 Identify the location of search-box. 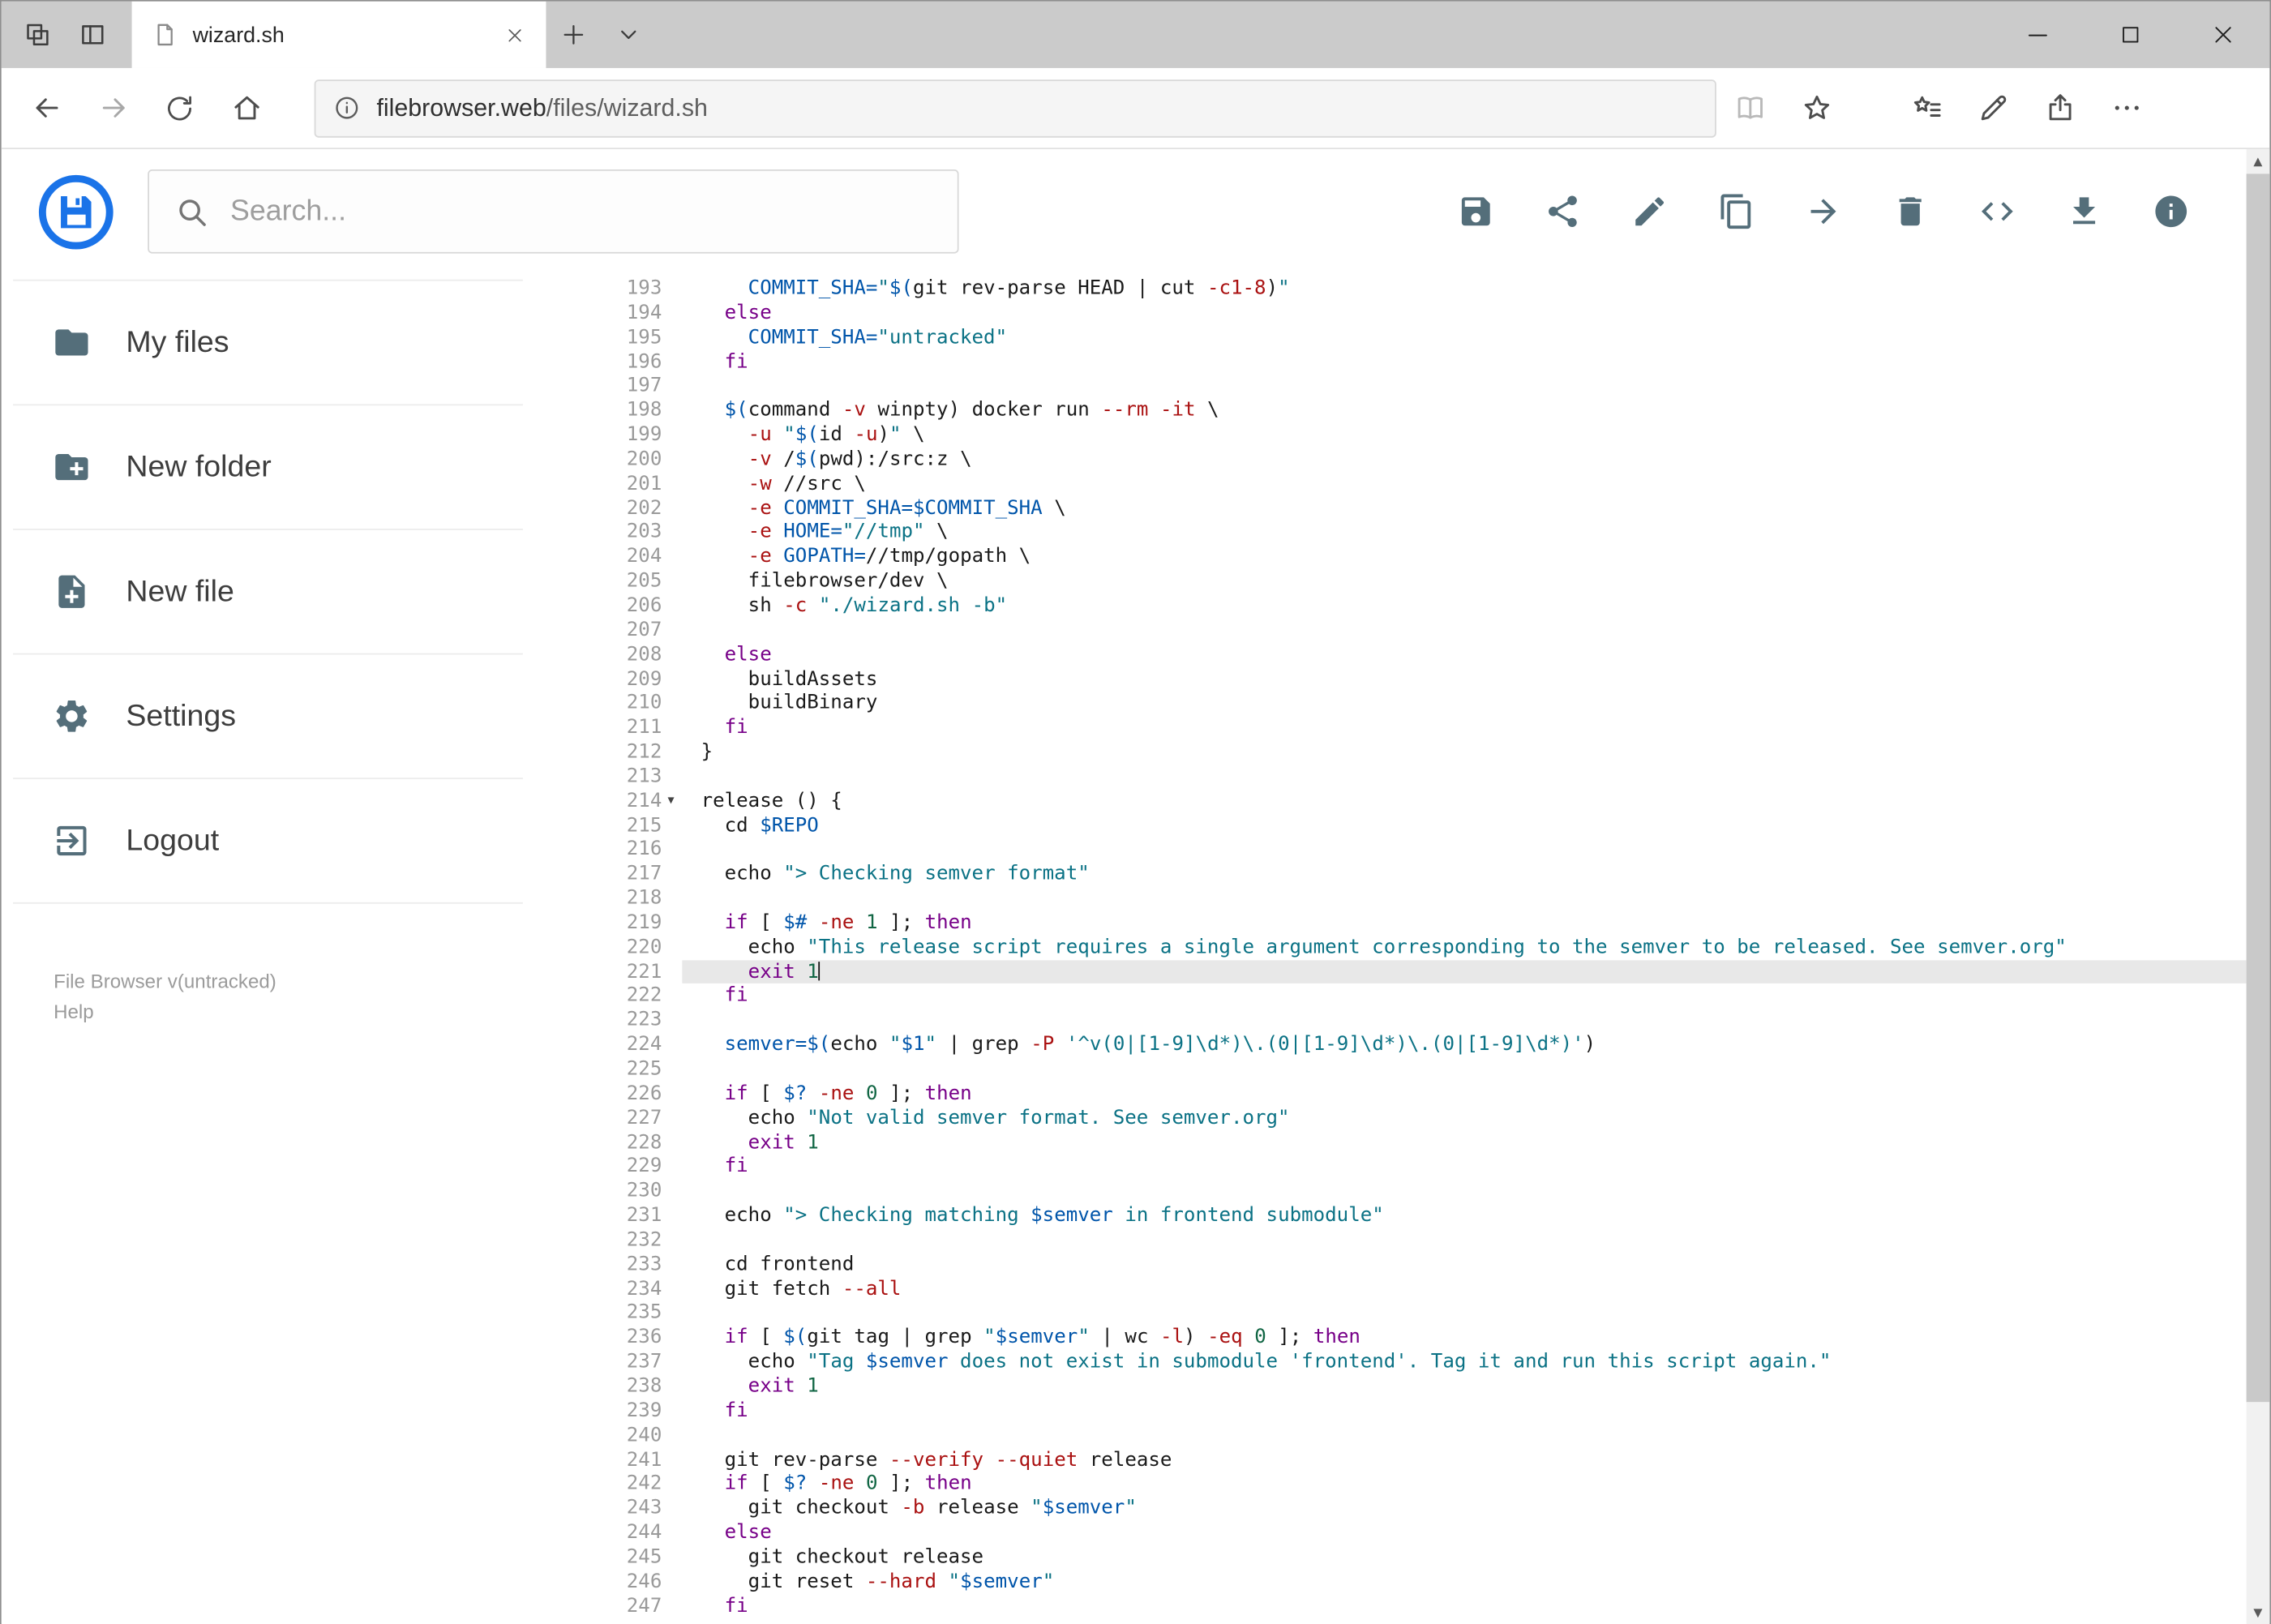
(553, 211).